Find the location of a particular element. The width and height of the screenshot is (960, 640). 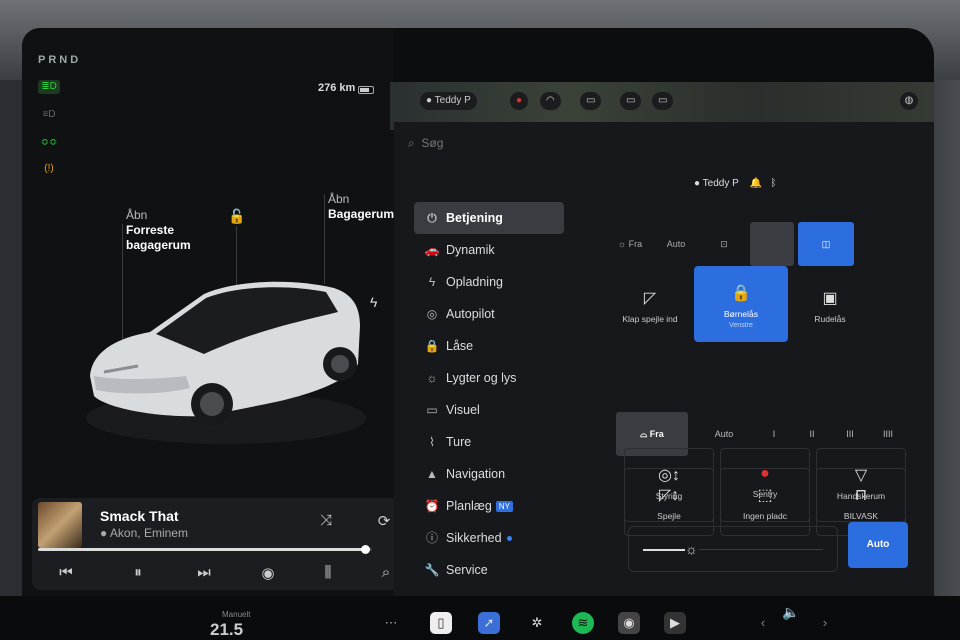

climate-mode-label: Manuelt is located at coordinates (236, 614).